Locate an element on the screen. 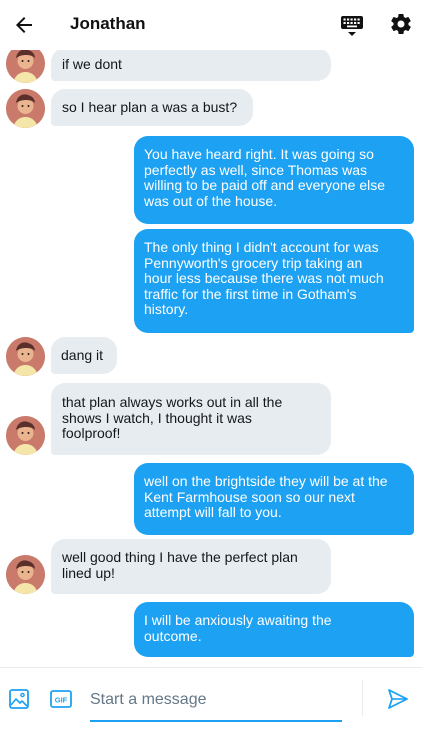 The height and width of the screenshot is (729, 422). message-text-line: if we dont is located at coordinates (92, 64).